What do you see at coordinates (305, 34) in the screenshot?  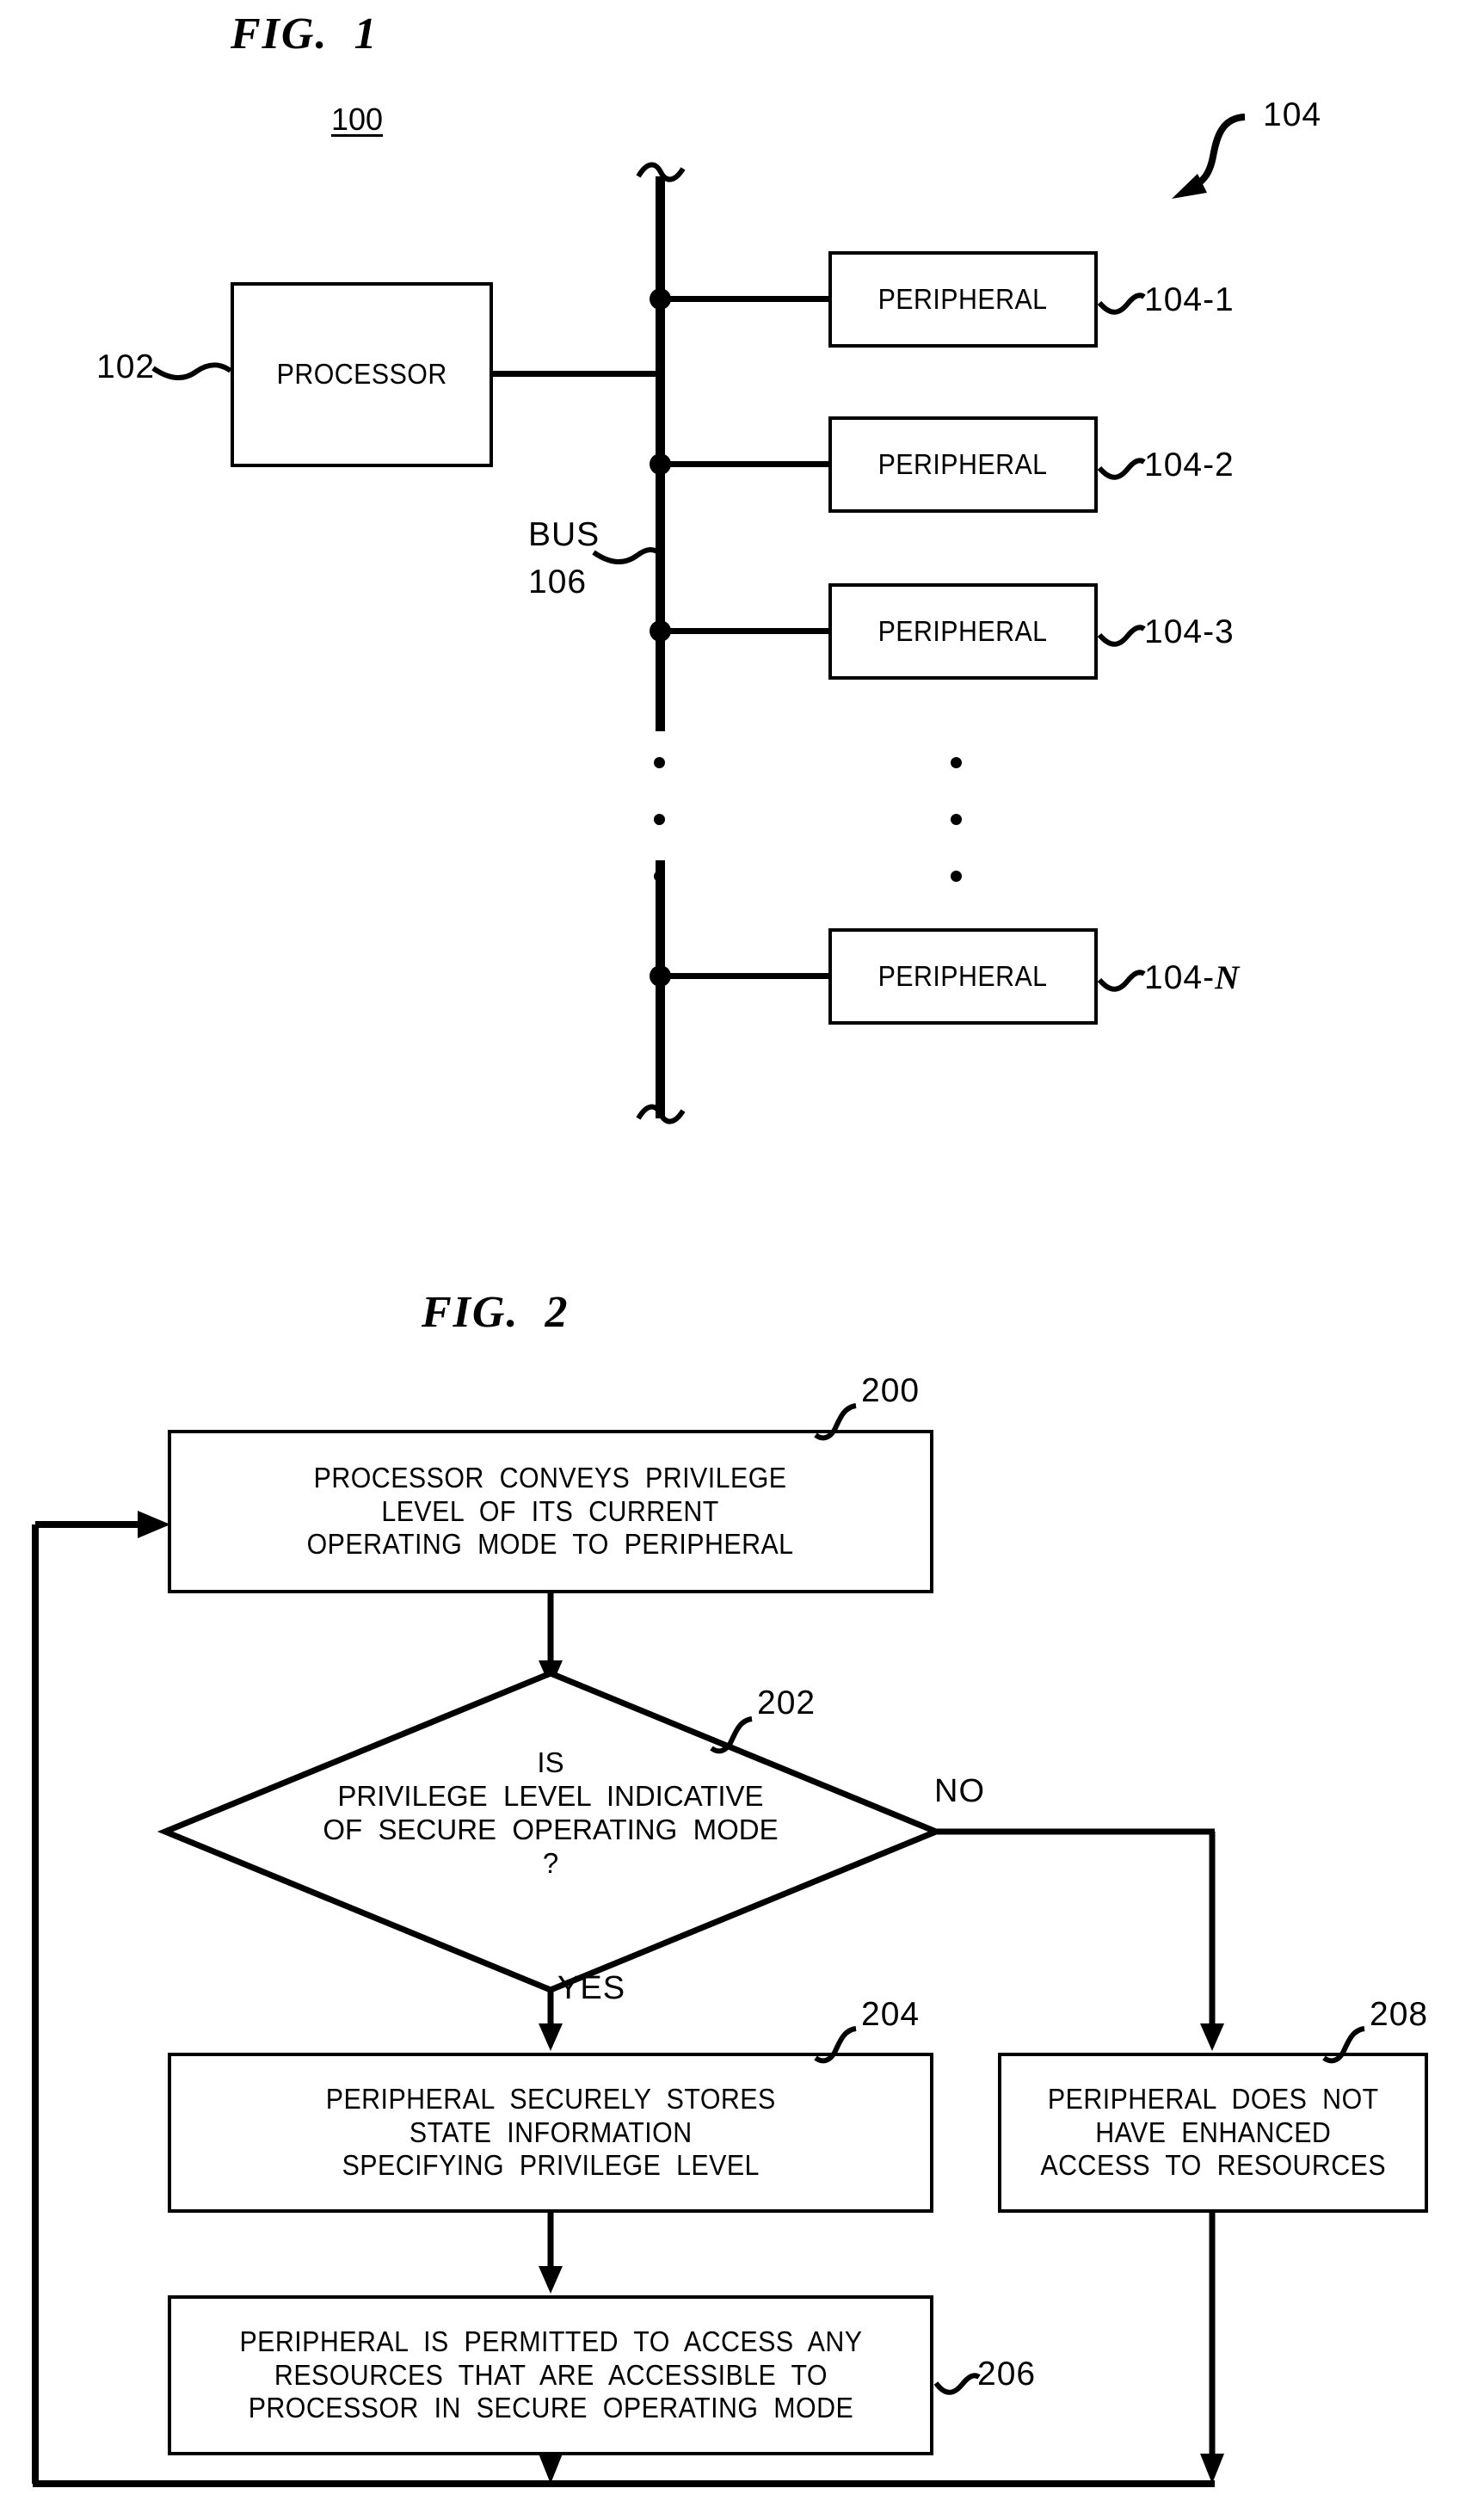 I see `figure-1-title: FIG. 1` at bounding box center [305, 34].